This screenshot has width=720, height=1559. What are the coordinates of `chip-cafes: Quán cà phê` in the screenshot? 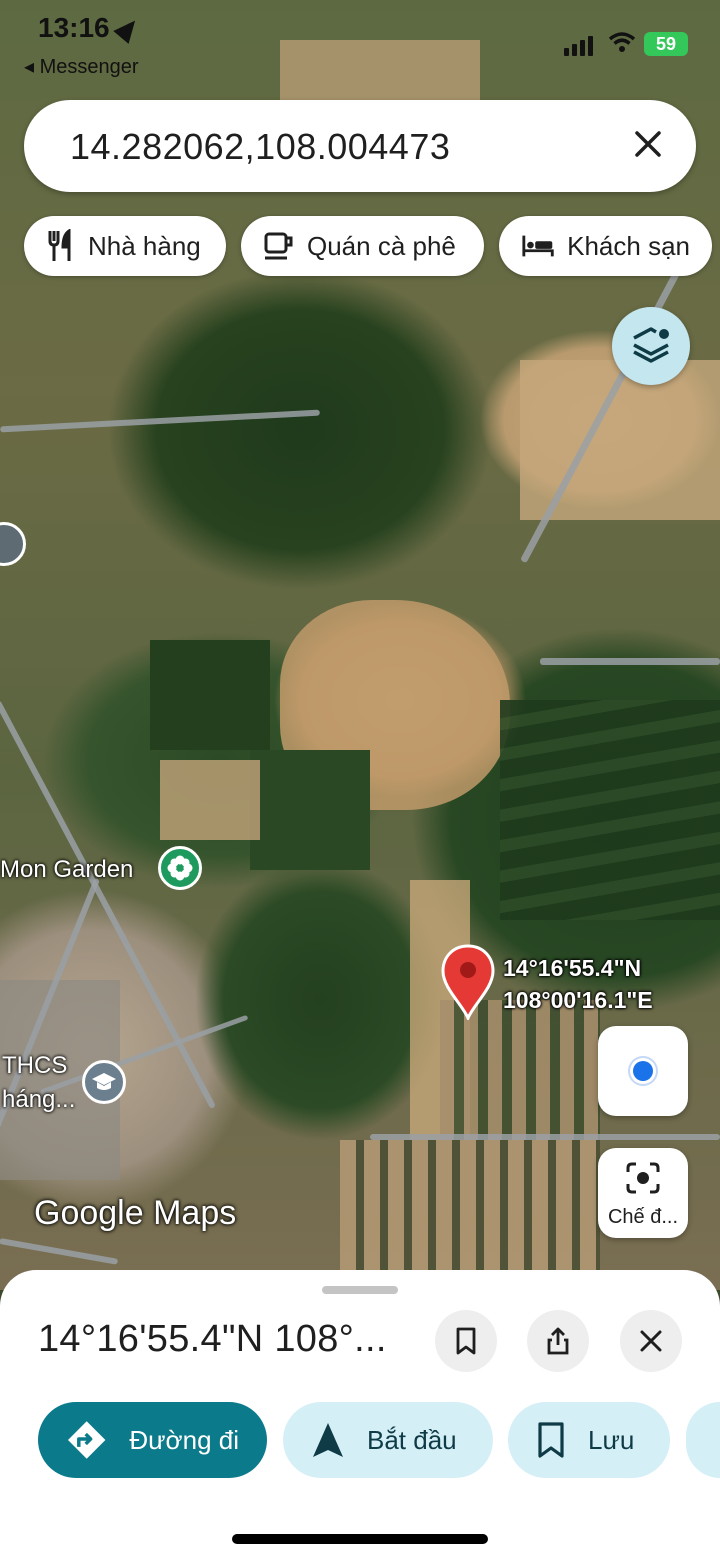 It's located at (362, 246).